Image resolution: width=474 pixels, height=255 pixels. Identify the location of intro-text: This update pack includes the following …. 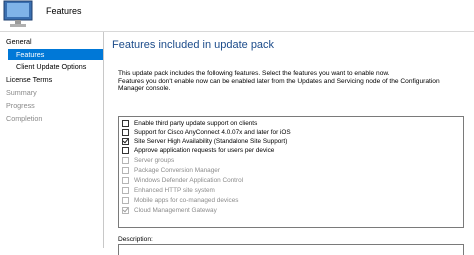
(283, 81).